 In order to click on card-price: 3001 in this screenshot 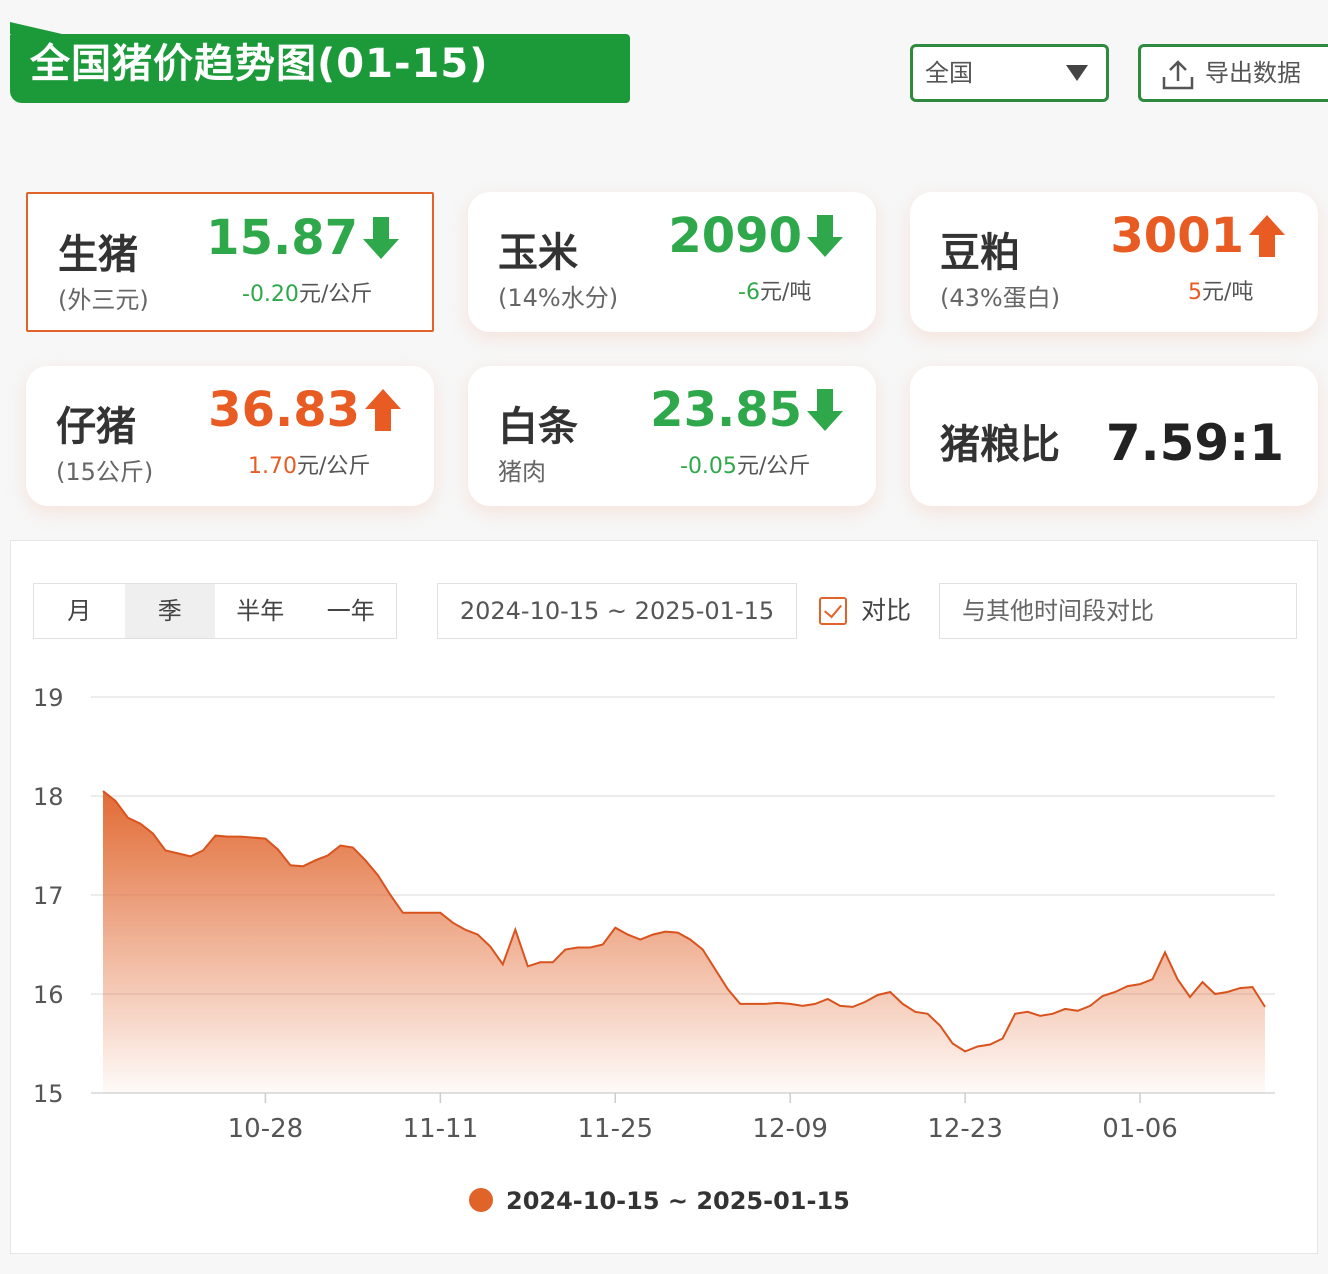, I will do `click(1198, 236)`.